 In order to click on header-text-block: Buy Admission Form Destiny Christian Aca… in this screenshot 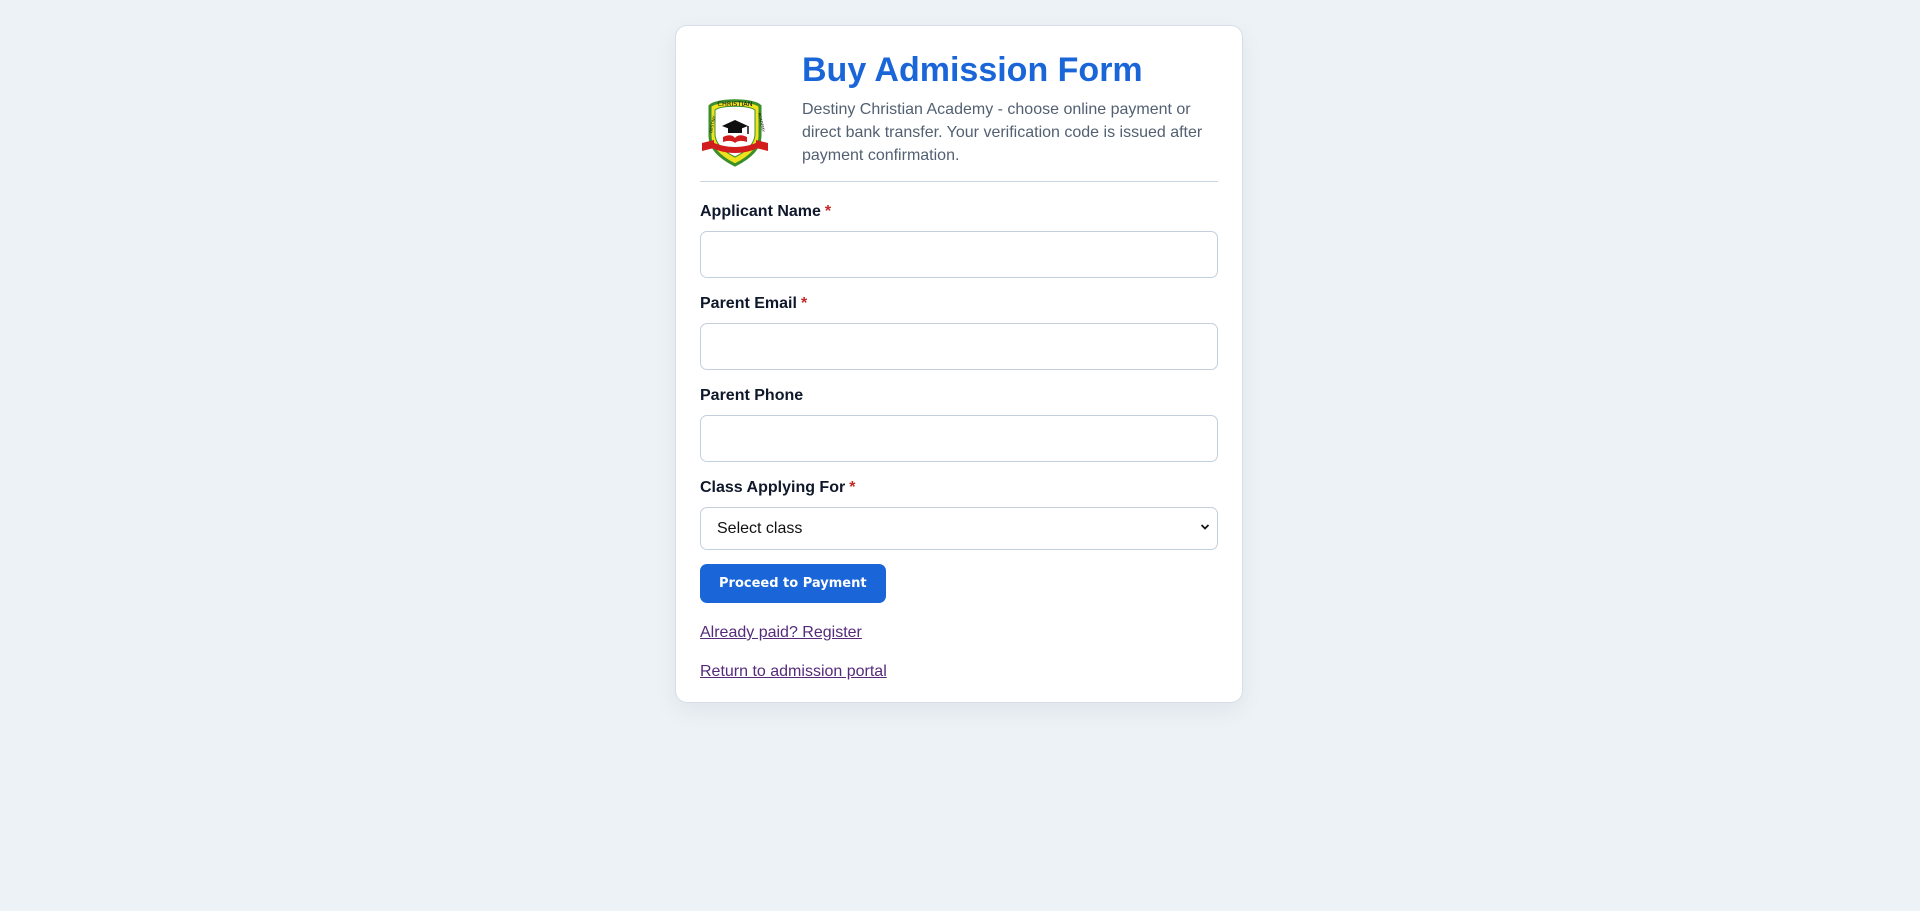, I will do `click(1010, 108)`.